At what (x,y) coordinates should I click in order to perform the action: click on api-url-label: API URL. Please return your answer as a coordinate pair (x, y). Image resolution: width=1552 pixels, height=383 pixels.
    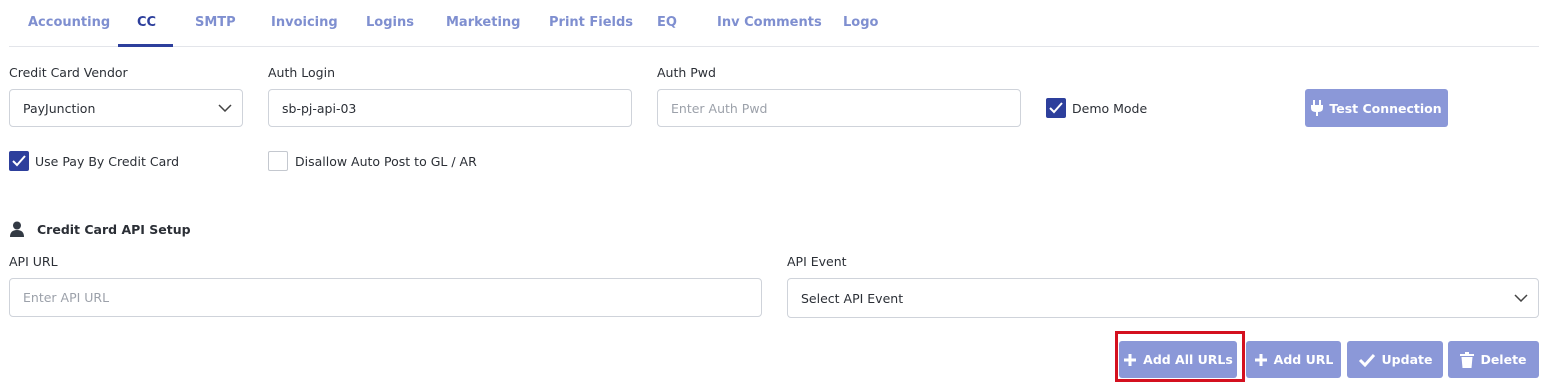
    Looking at the image, I should click on (33, 261).